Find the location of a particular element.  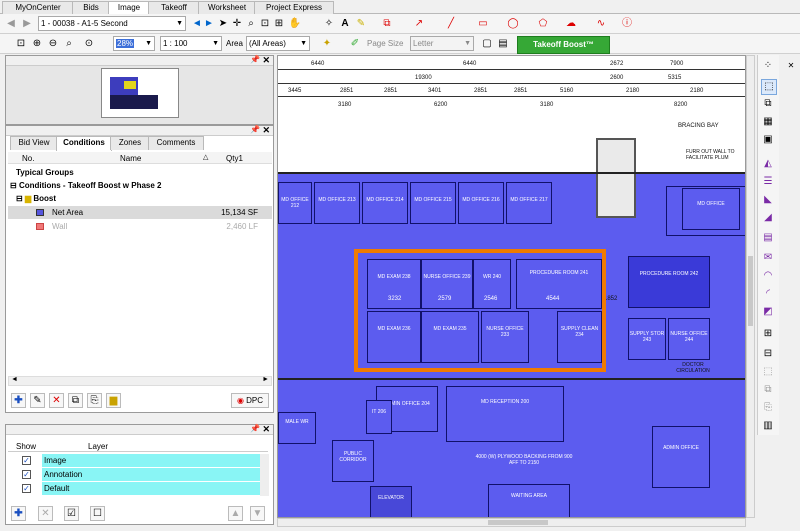

polygon-tool-icon: ⬠ is located at coordinates (543, 24).